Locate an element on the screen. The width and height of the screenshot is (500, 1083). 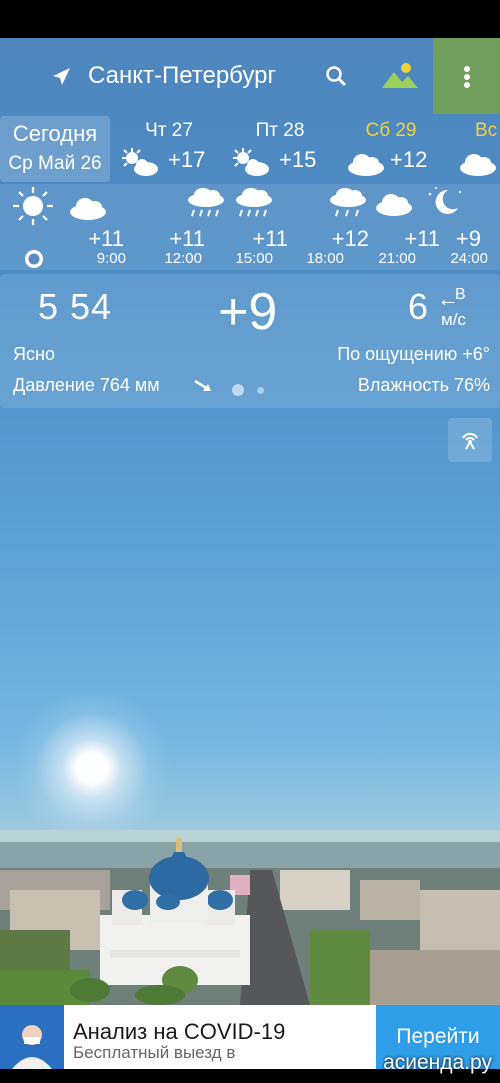
hour-time: 21:00 is located at coordinates (397, 258).